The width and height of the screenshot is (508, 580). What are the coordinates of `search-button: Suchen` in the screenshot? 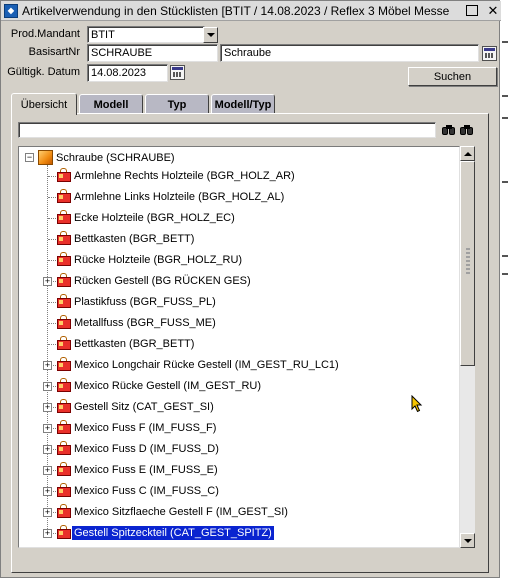 It's located at (452, 76).